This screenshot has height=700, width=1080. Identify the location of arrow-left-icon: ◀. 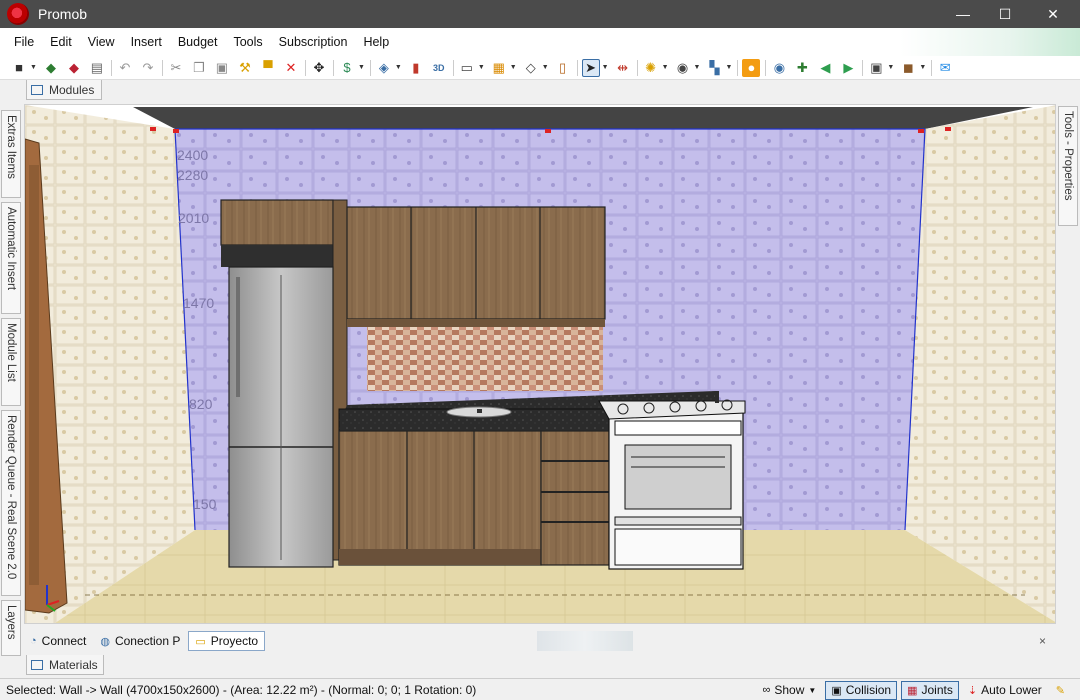
(825, 68).